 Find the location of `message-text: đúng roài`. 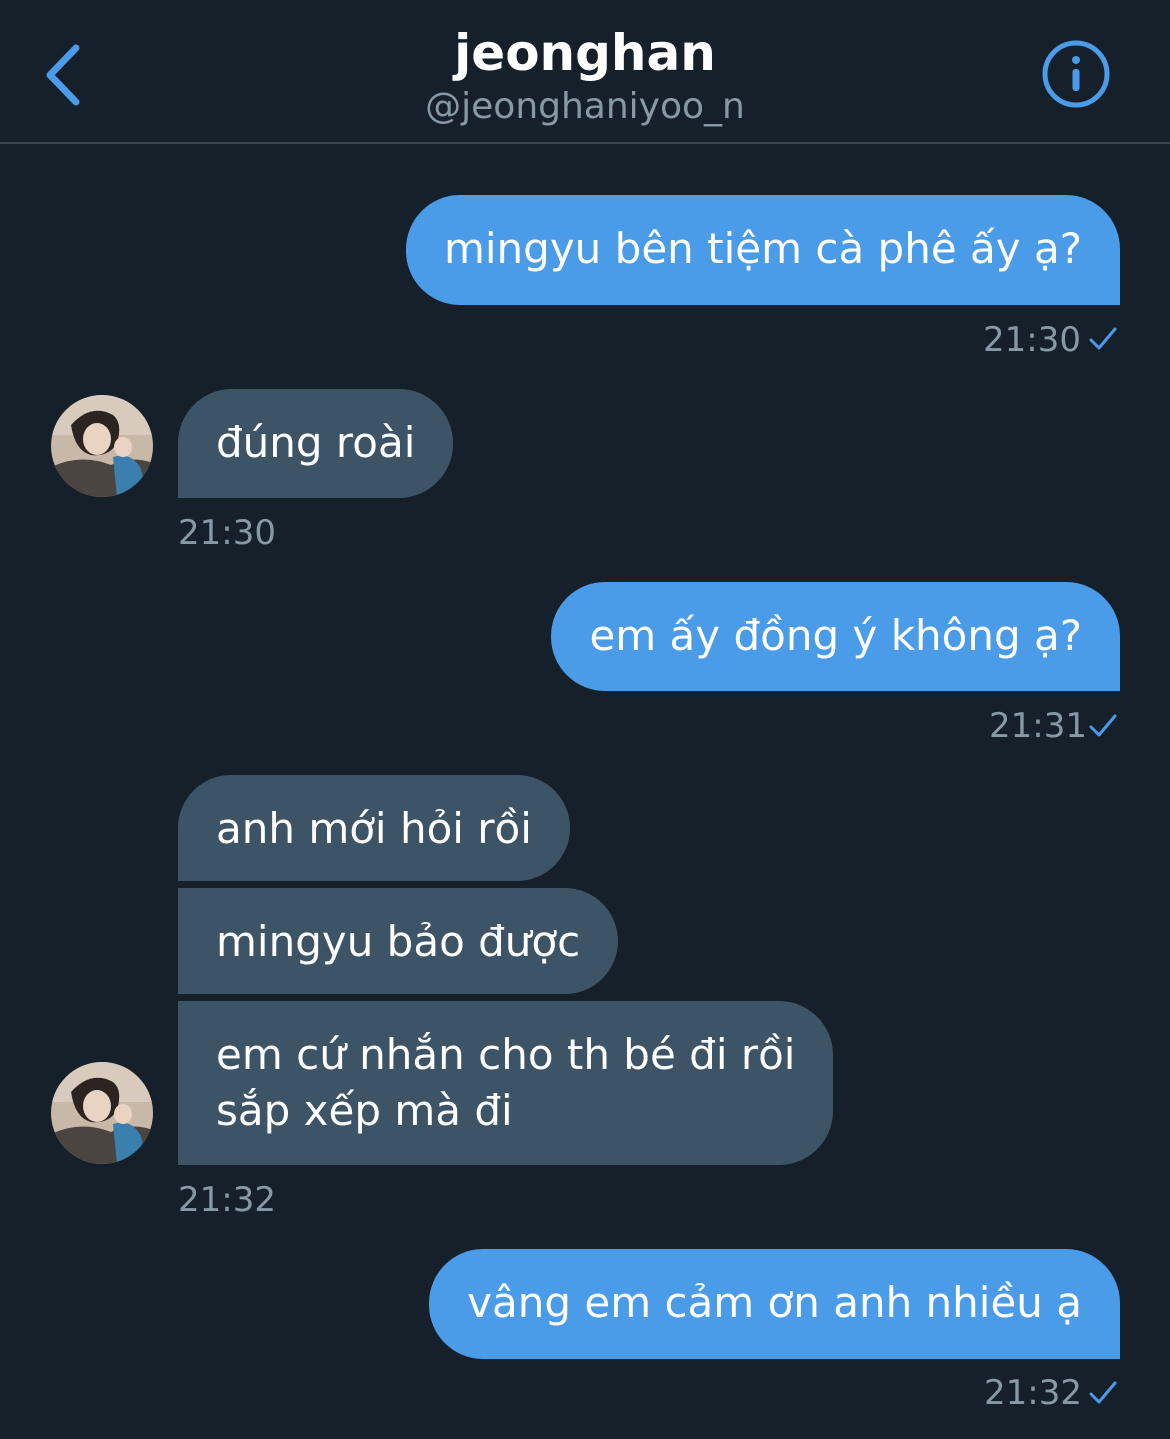

message-text: đúng roài is located at coordinates (316, 442).